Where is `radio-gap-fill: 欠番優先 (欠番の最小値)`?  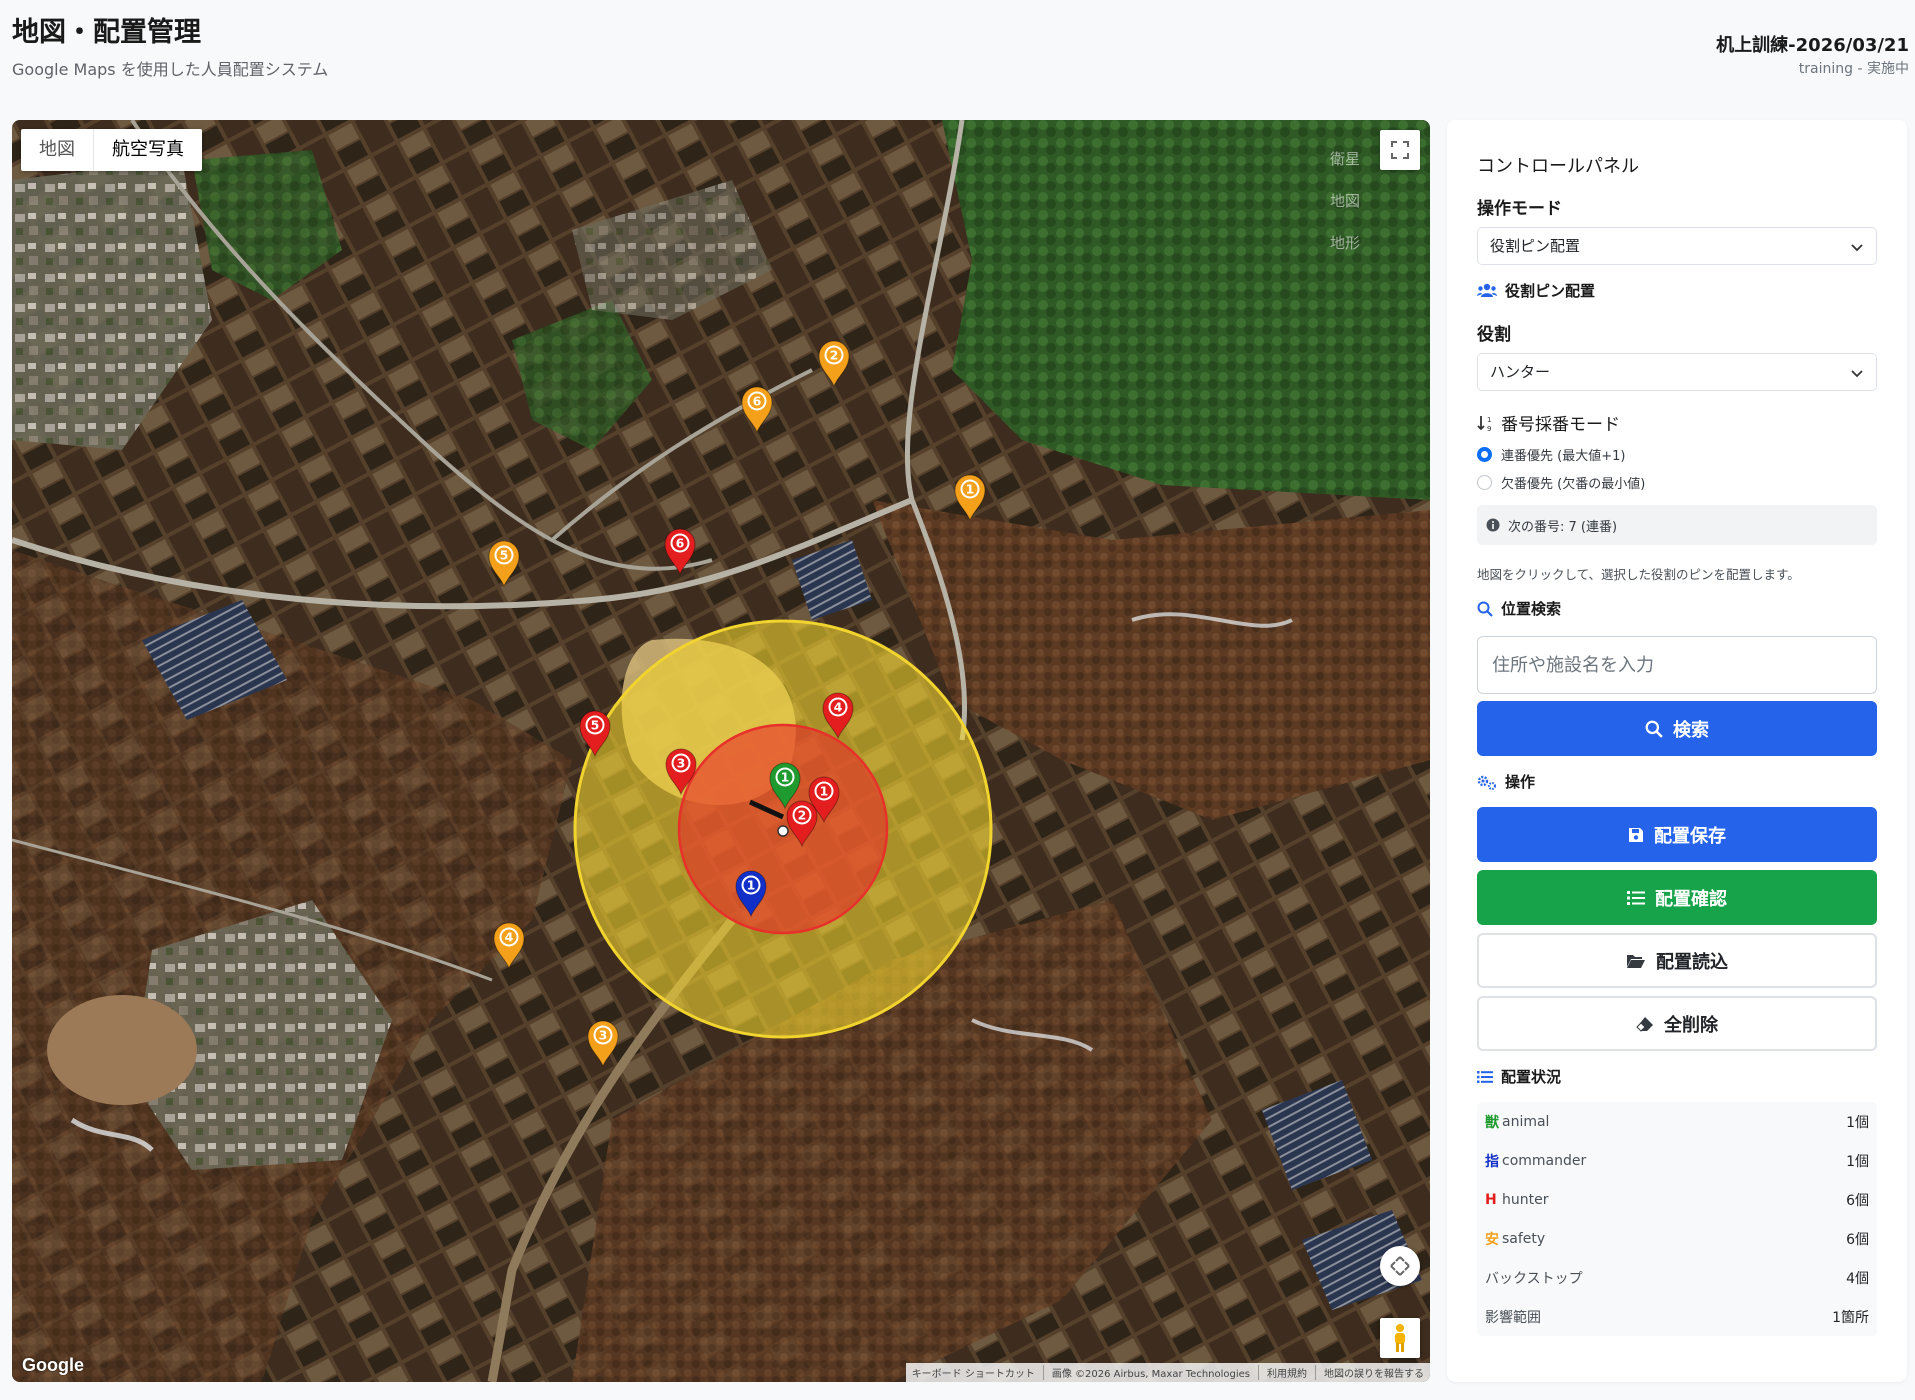
radio-gap-fill: 欠番優先 (欠番の最小値) is located at coordinates (1561, 482).